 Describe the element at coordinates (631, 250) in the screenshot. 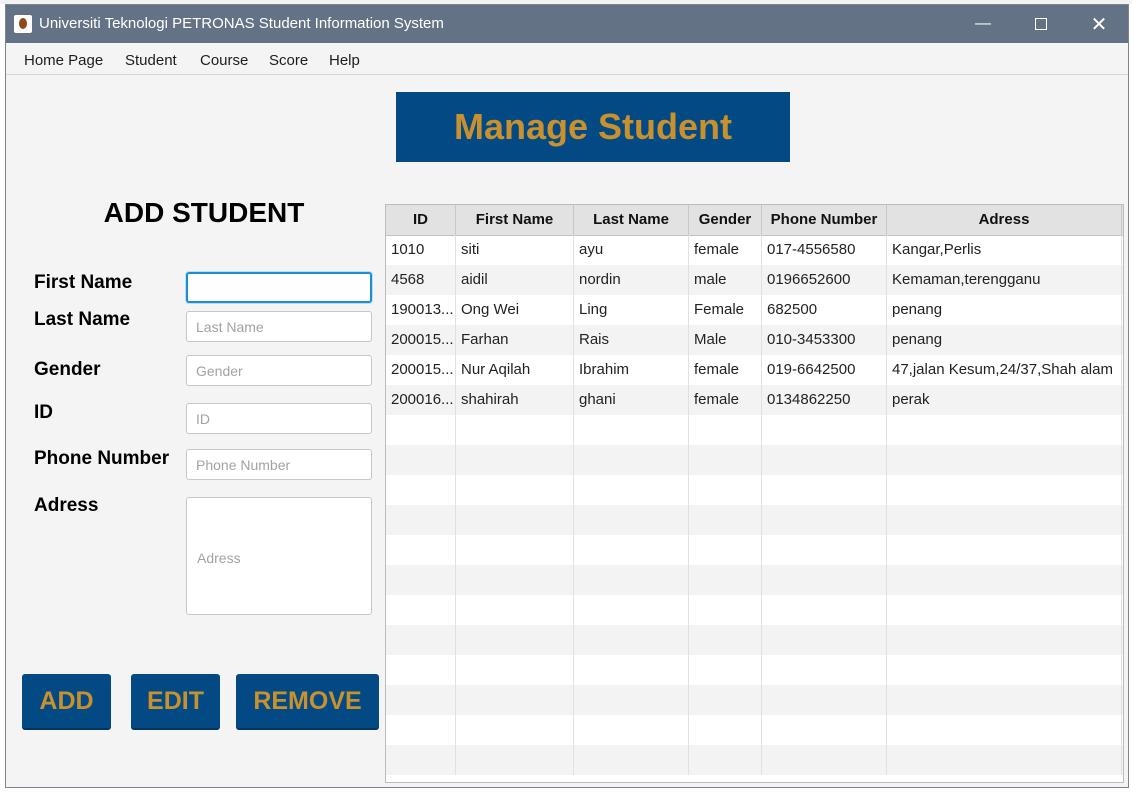

I see `cell-last-name: ayu` at that location.